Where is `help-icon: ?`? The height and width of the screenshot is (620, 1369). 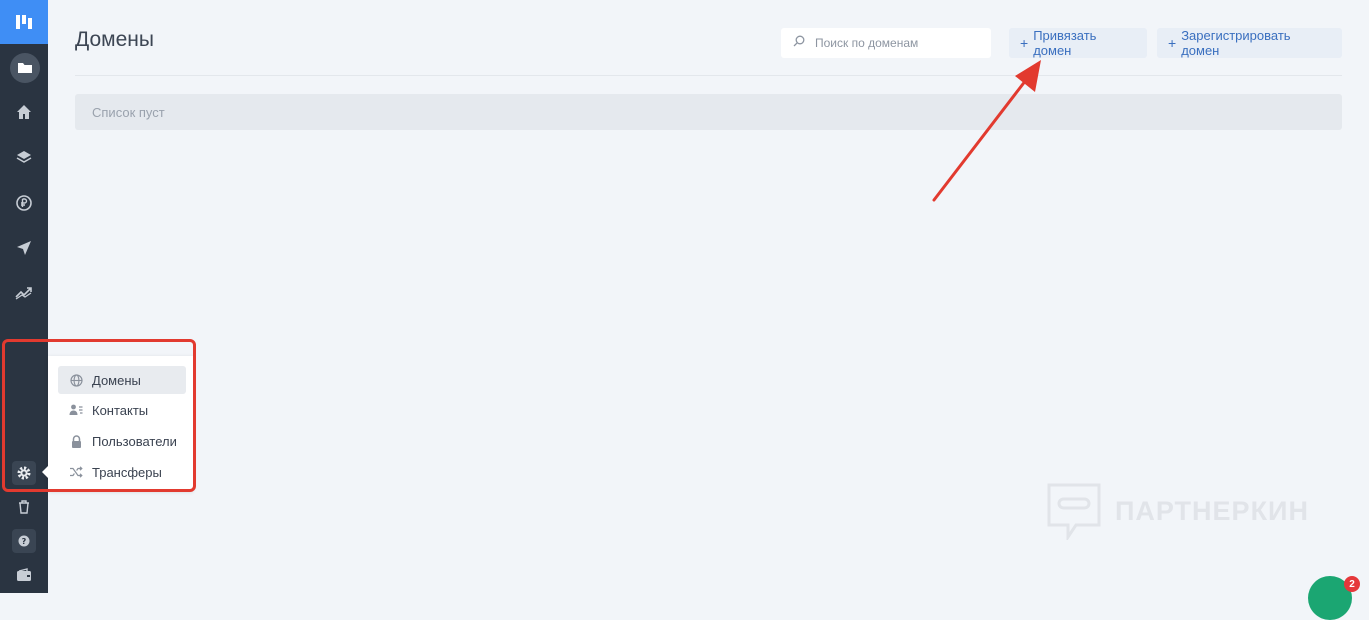 help-icon: ? is located at coordinates (24, 541).